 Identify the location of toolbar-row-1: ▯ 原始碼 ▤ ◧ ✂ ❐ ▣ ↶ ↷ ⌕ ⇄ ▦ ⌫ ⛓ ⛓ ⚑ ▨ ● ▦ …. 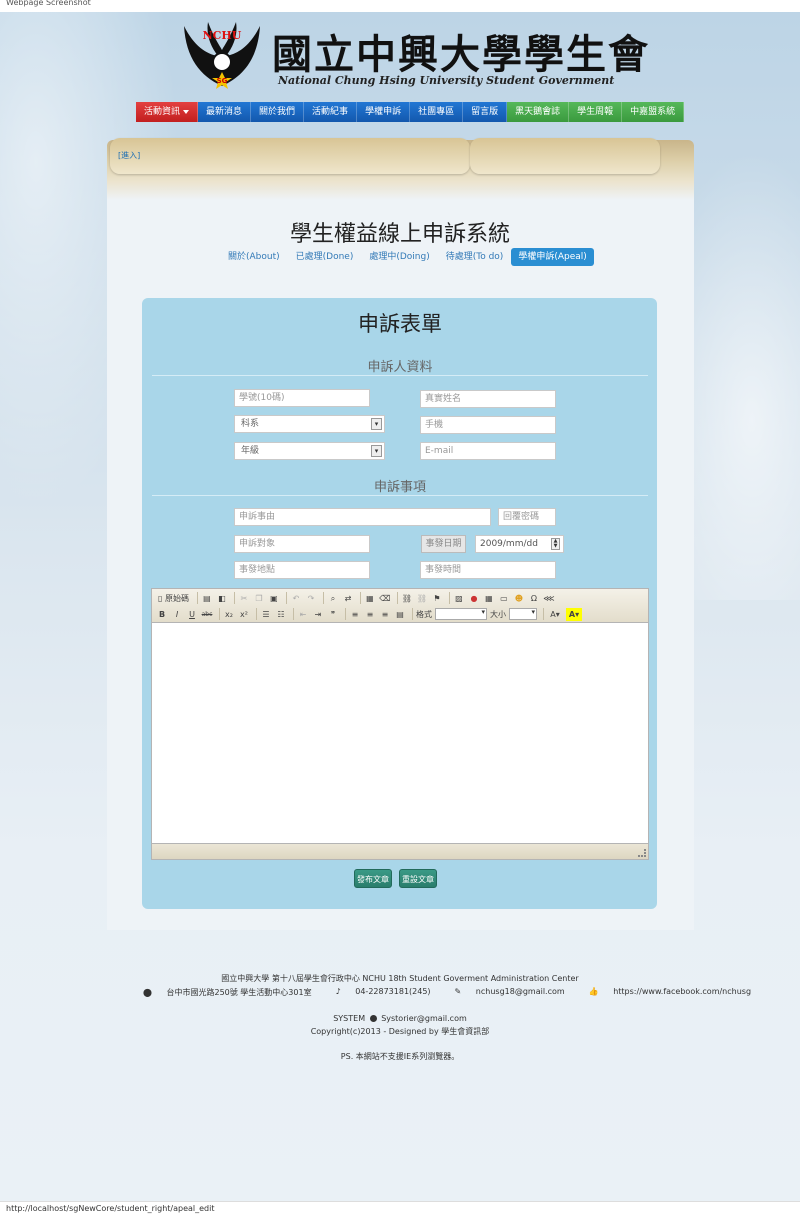
(357, 598).